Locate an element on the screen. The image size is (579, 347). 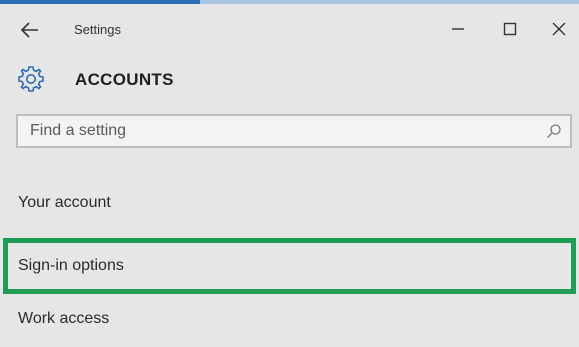
top-strip-light is located at coordinates (389, 2).